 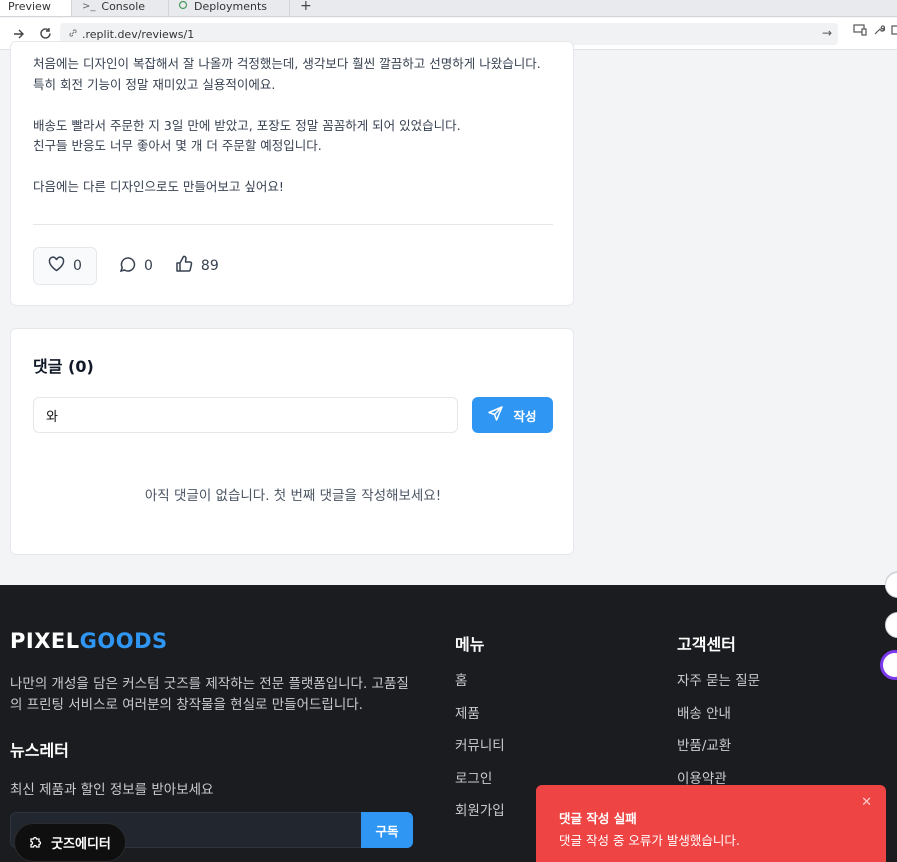 What do you see at coordinates (148, 266) in the screenshot?
I see `comment-count: 0` at bounding box center [148, 266].